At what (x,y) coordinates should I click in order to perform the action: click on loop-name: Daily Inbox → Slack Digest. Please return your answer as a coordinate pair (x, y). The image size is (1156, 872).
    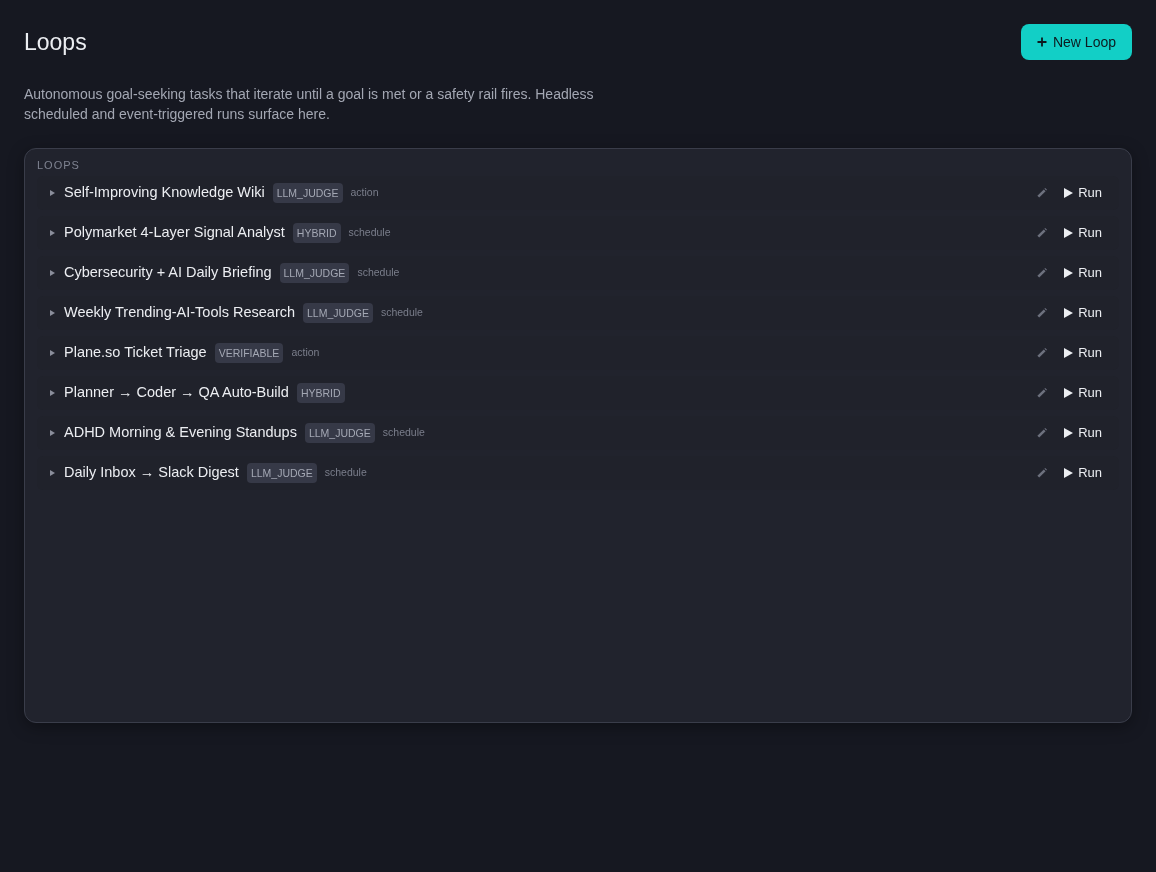
    Looking at the image, I should click on (151, 473).